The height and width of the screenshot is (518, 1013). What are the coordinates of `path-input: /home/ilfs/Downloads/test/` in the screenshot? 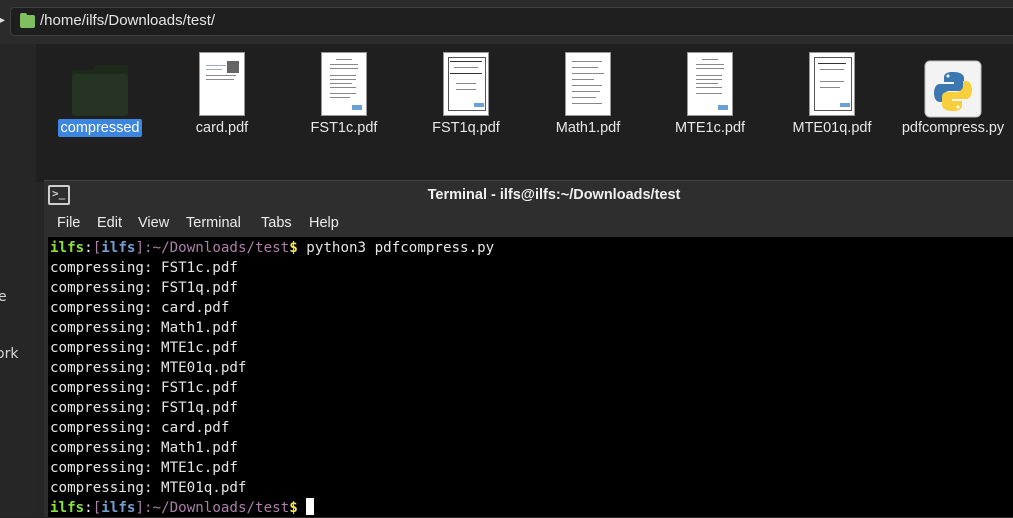 It's located at (511, 21).